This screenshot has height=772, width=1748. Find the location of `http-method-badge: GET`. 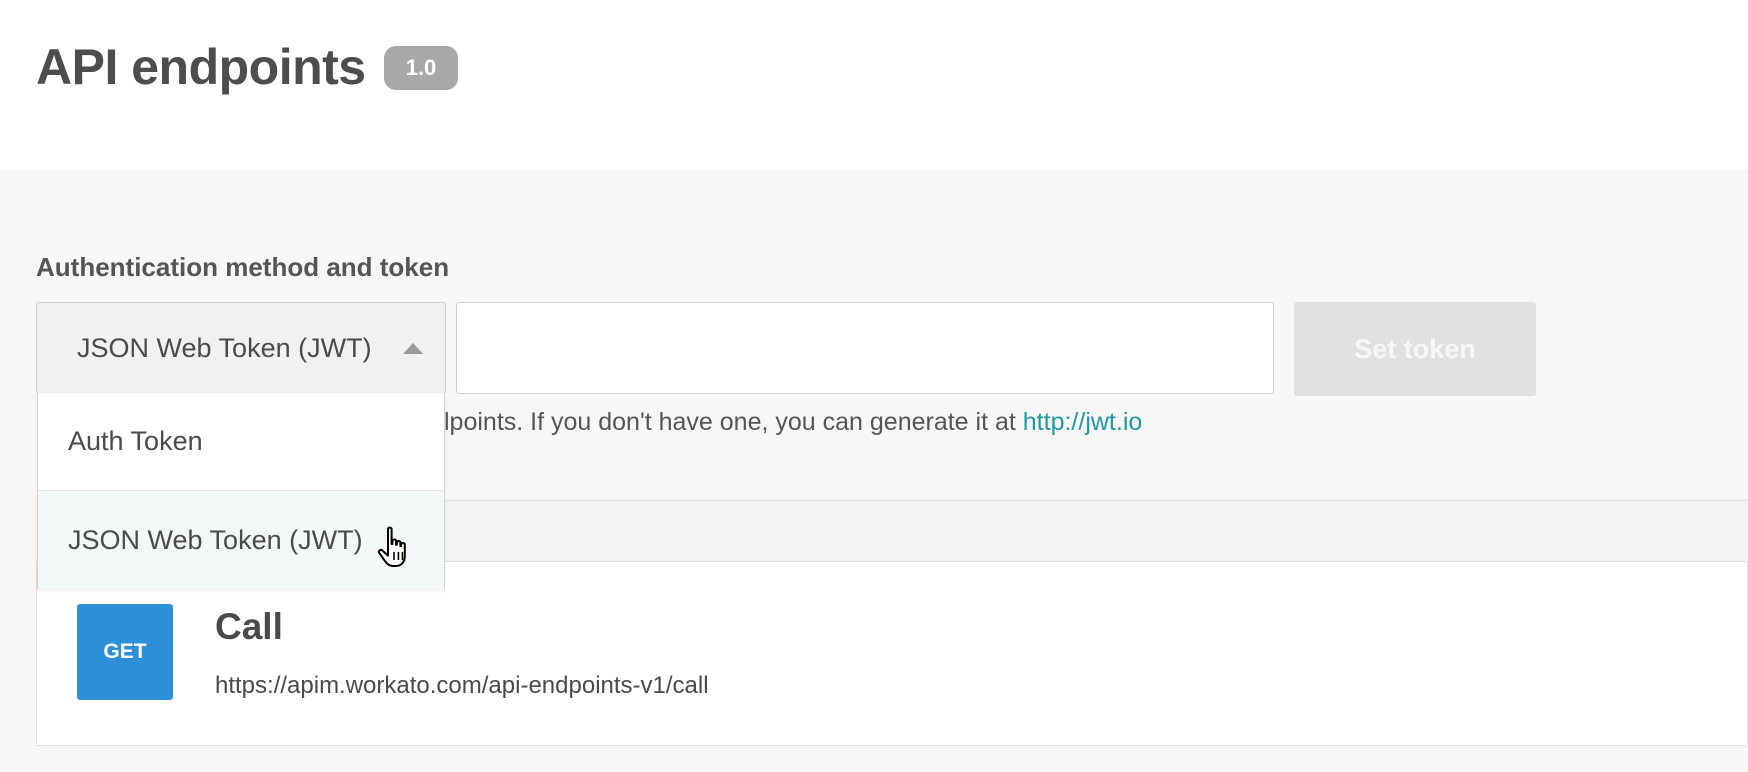

http-method-badge: GET is located at coordinates (125, 652).